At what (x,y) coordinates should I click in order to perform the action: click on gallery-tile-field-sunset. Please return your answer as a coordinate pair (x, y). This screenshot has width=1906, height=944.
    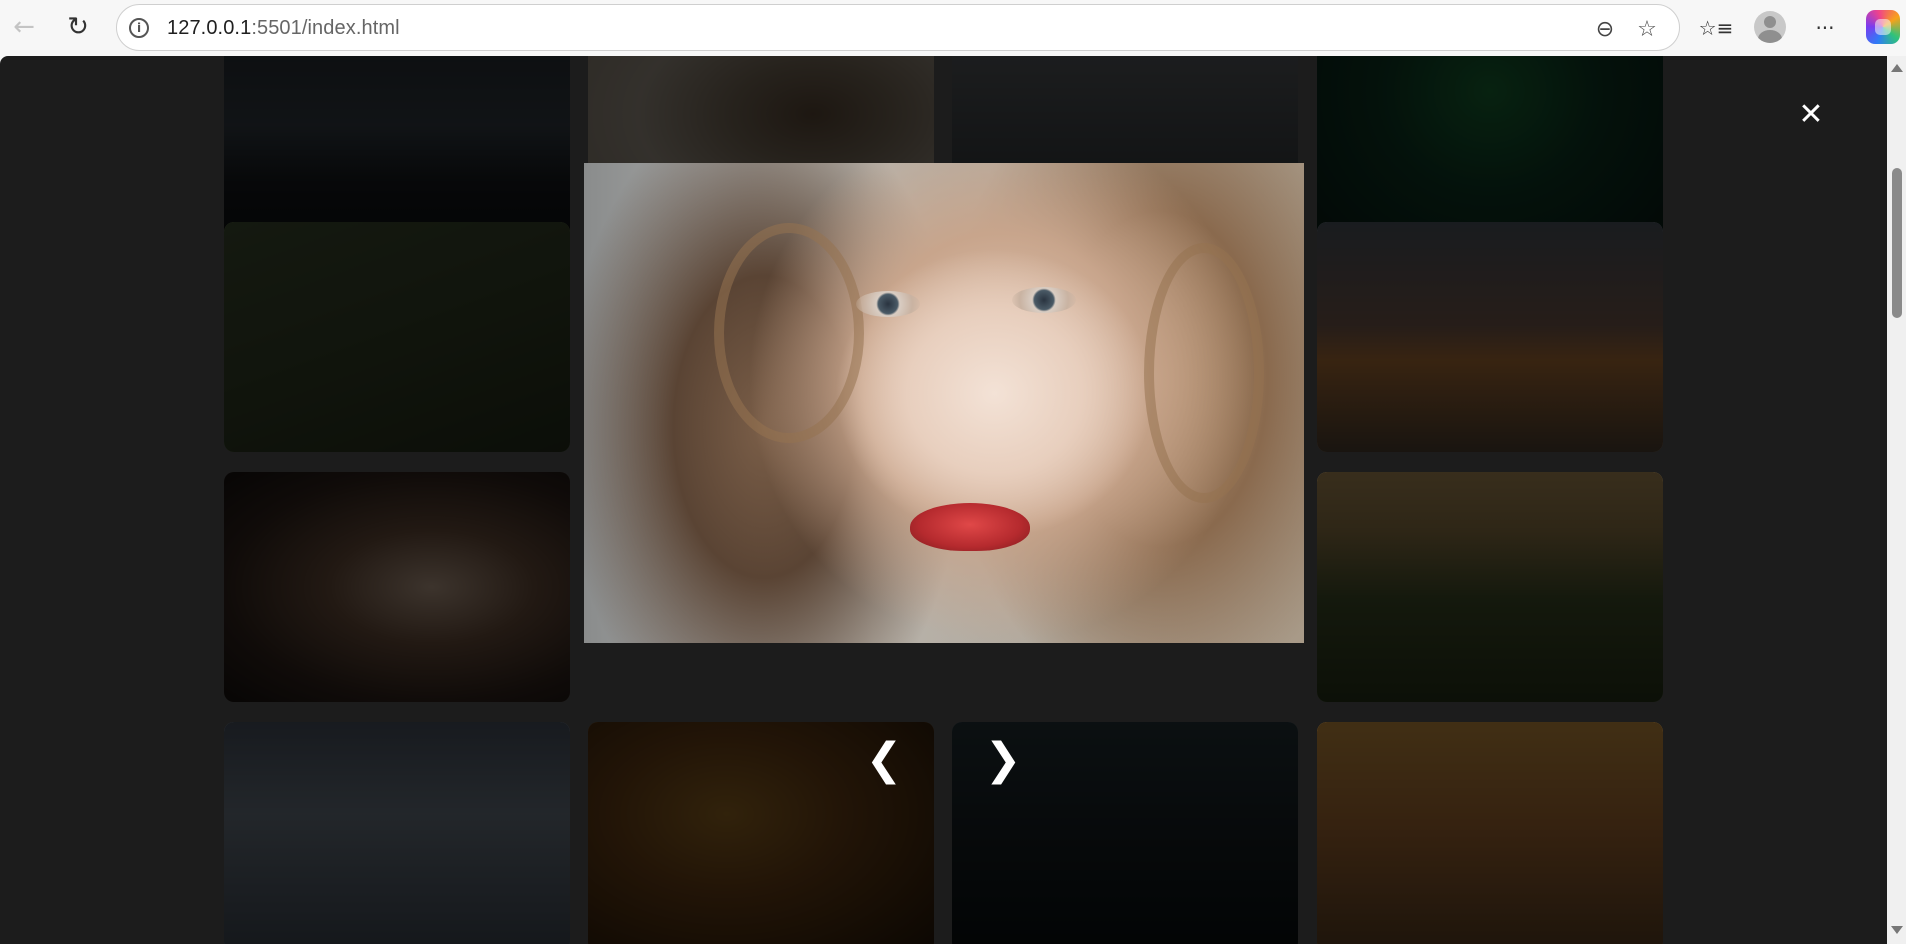
    Looking at the image, I should click on (1490, 833).